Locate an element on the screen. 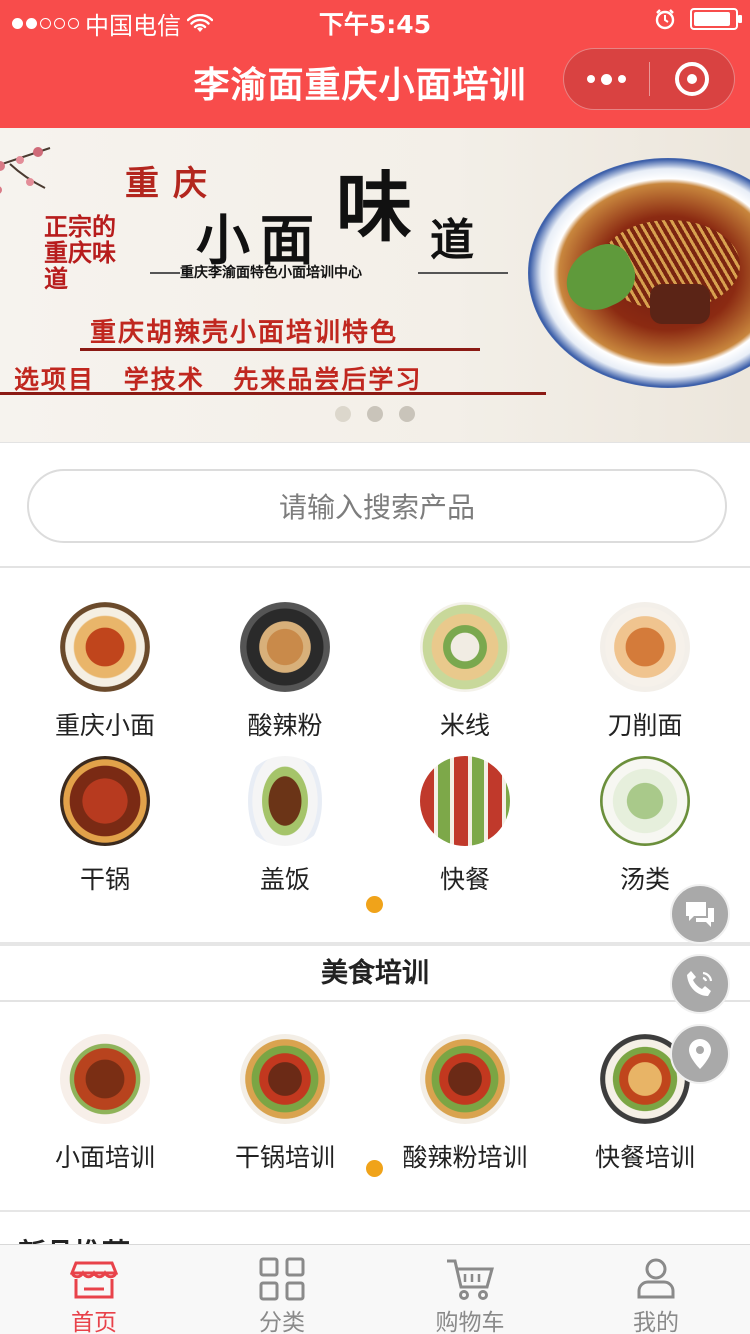  tab-label: 我的 is located at coordinates (656, 1322).